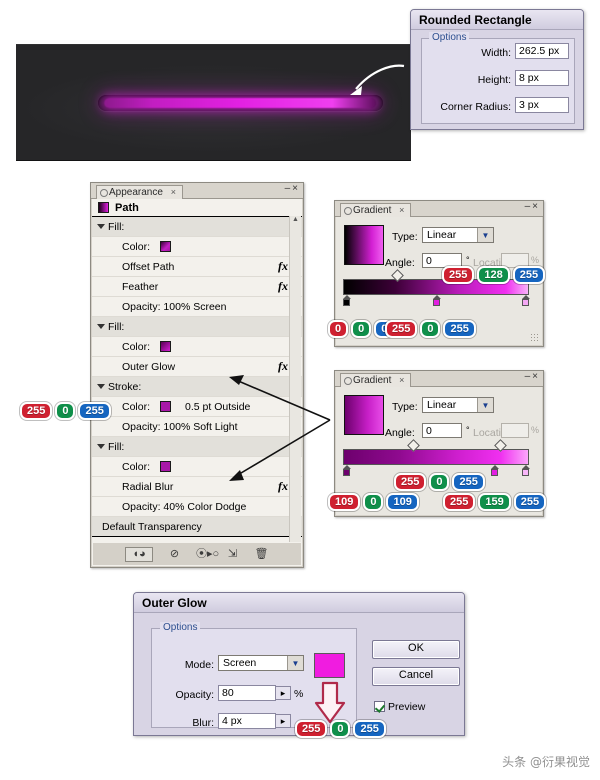 This screenshot has height=780, width=600. Describe the element at coordinates (197, 227) in the screenshot. I see `appearance-row-fill-1: Fill:` at that location.